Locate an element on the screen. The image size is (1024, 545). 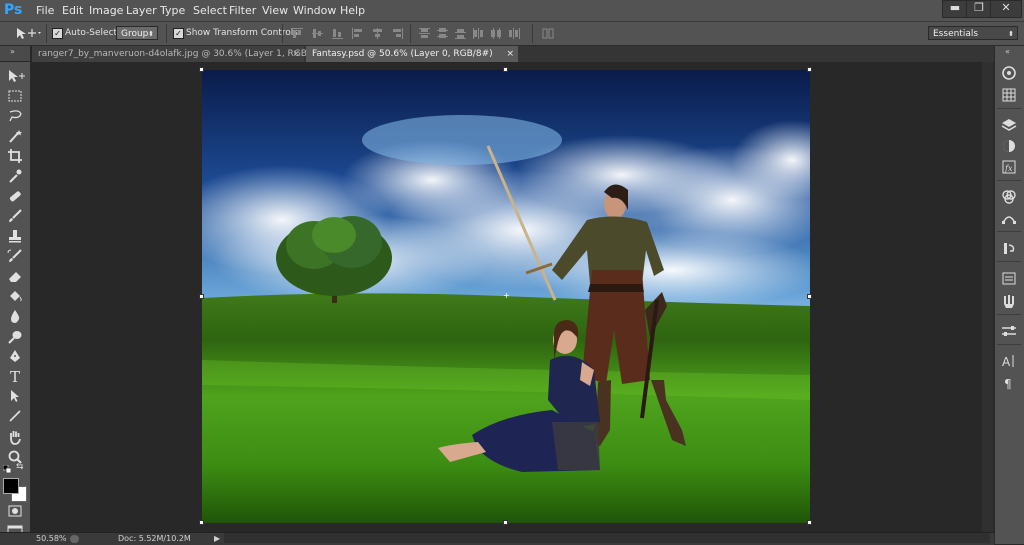
paragraph-icon: ¶ is located at coordinates (1008, 384).